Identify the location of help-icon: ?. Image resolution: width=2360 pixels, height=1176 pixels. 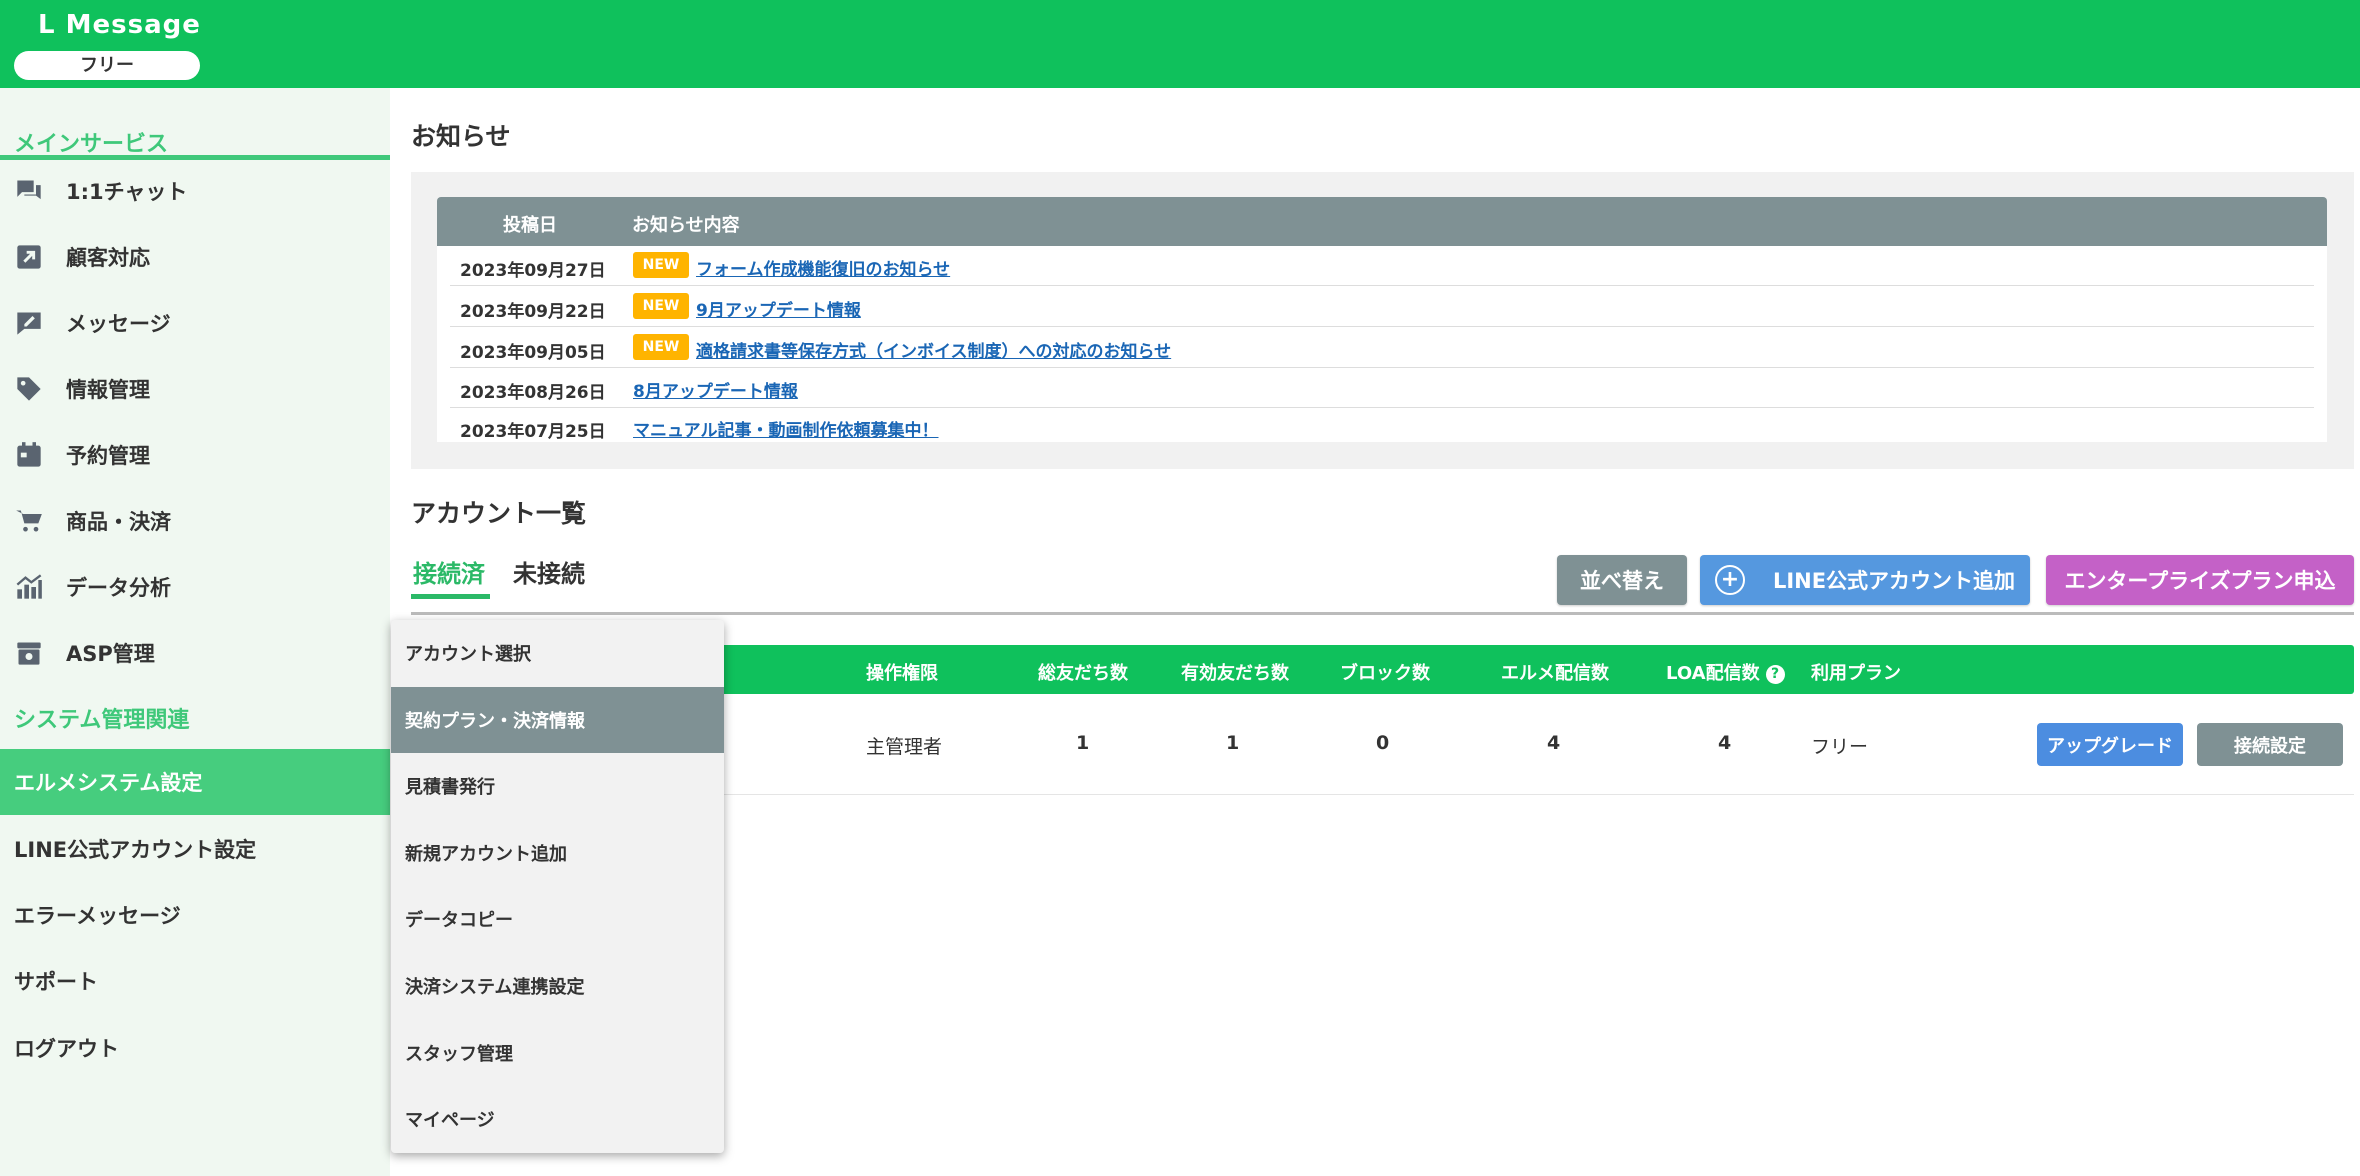
(1775, 674).